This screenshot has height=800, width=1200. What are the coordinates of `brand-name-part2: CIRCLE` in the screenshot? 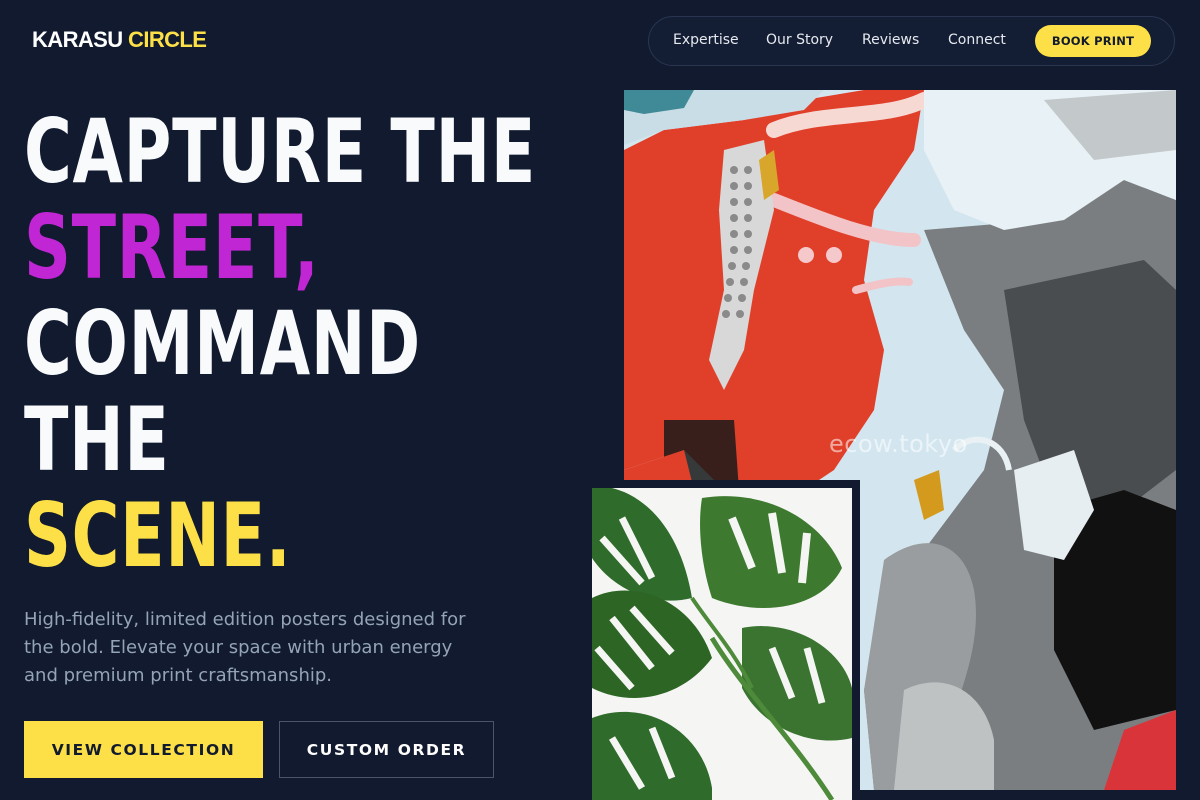 It's located at (167, 39).